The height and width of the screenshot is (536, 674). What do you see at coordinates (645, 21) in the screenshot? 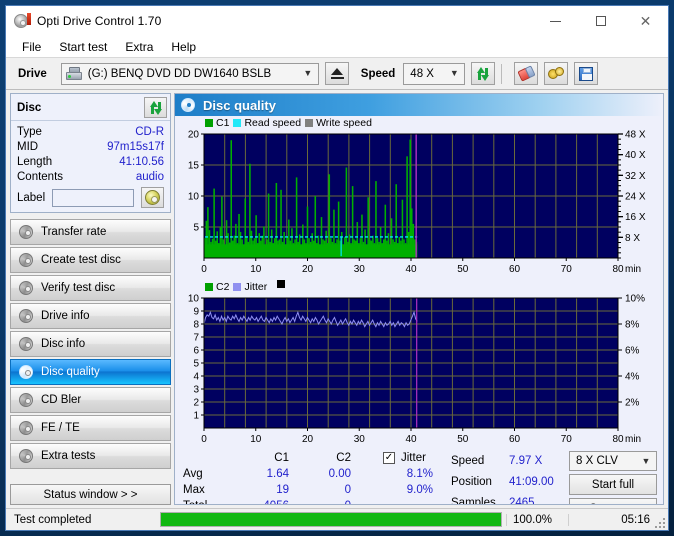
I see `close-button: ✕` at bounding box center [645, 21].